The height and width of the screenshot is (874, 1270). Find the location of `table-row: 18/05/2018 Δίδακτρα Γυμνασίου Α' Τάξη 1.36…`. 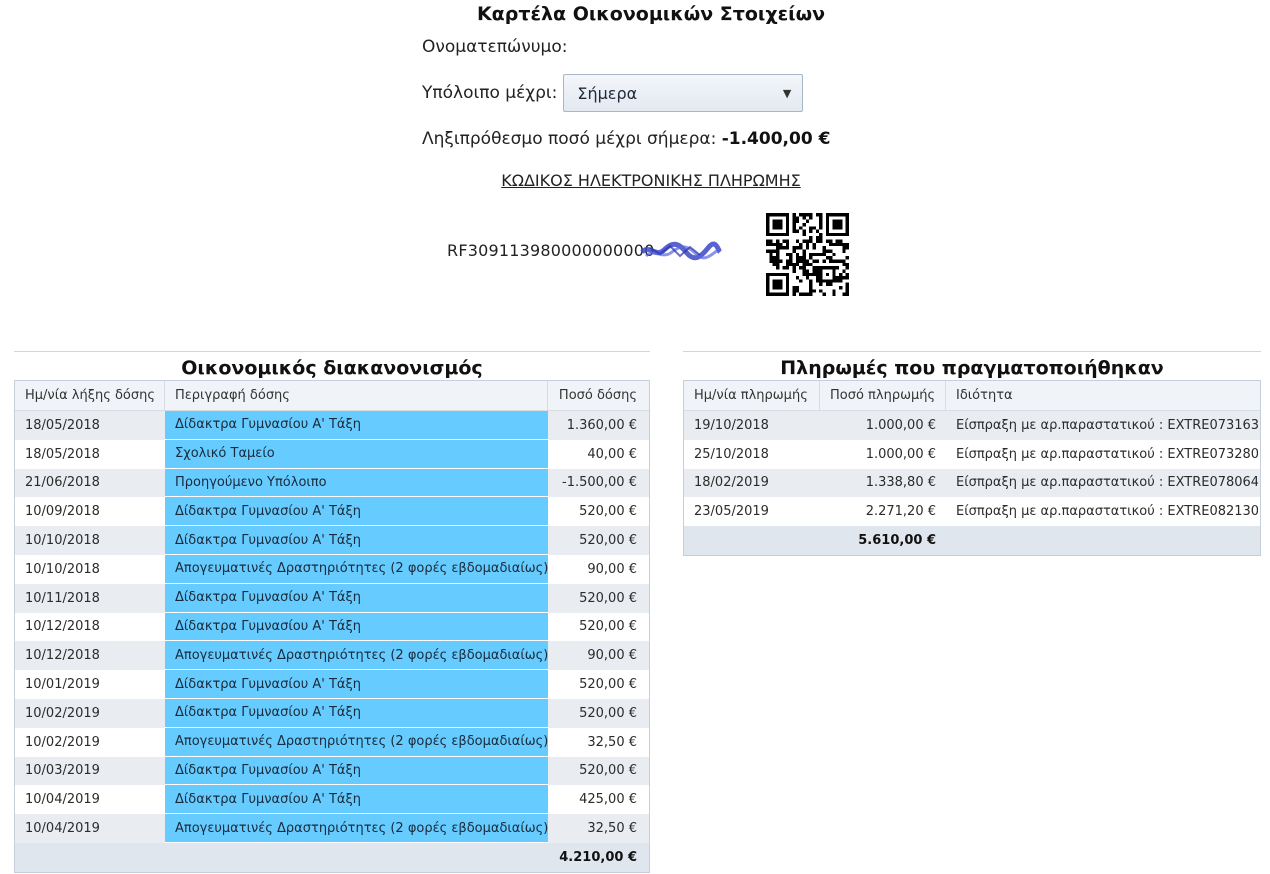

table-row: 18/05/2018 Δίδακτρα Γυμνασίου Α' Τάξη 1.36… is located at coordinates (332, 425).